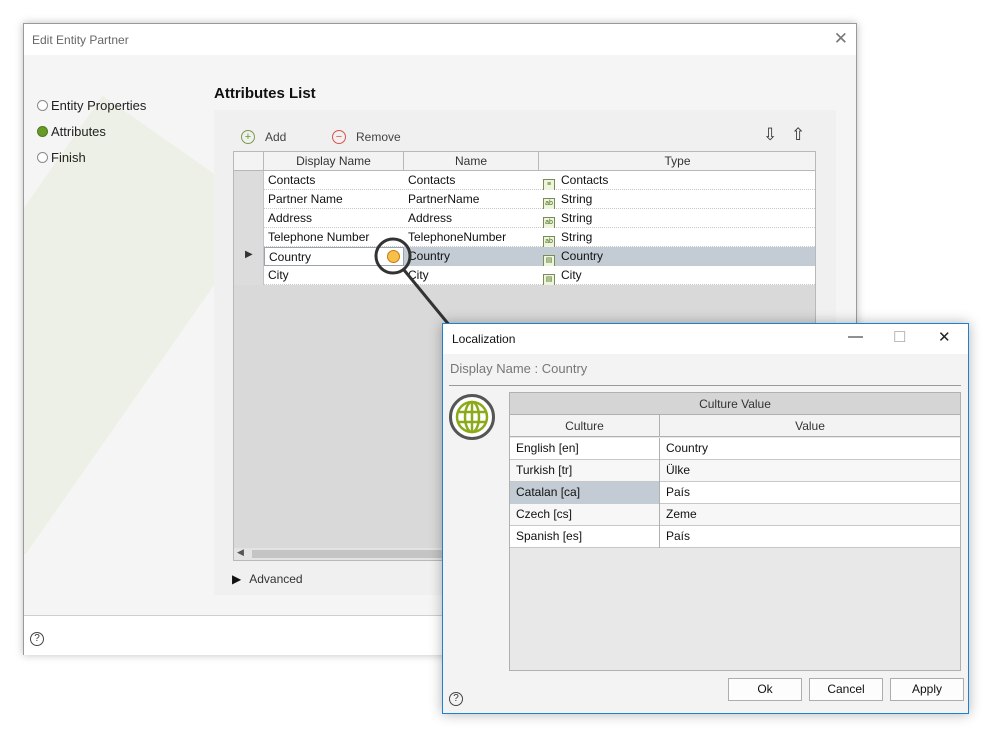  I want to click on table-row: Spanish [es] País, so click(735, 537).